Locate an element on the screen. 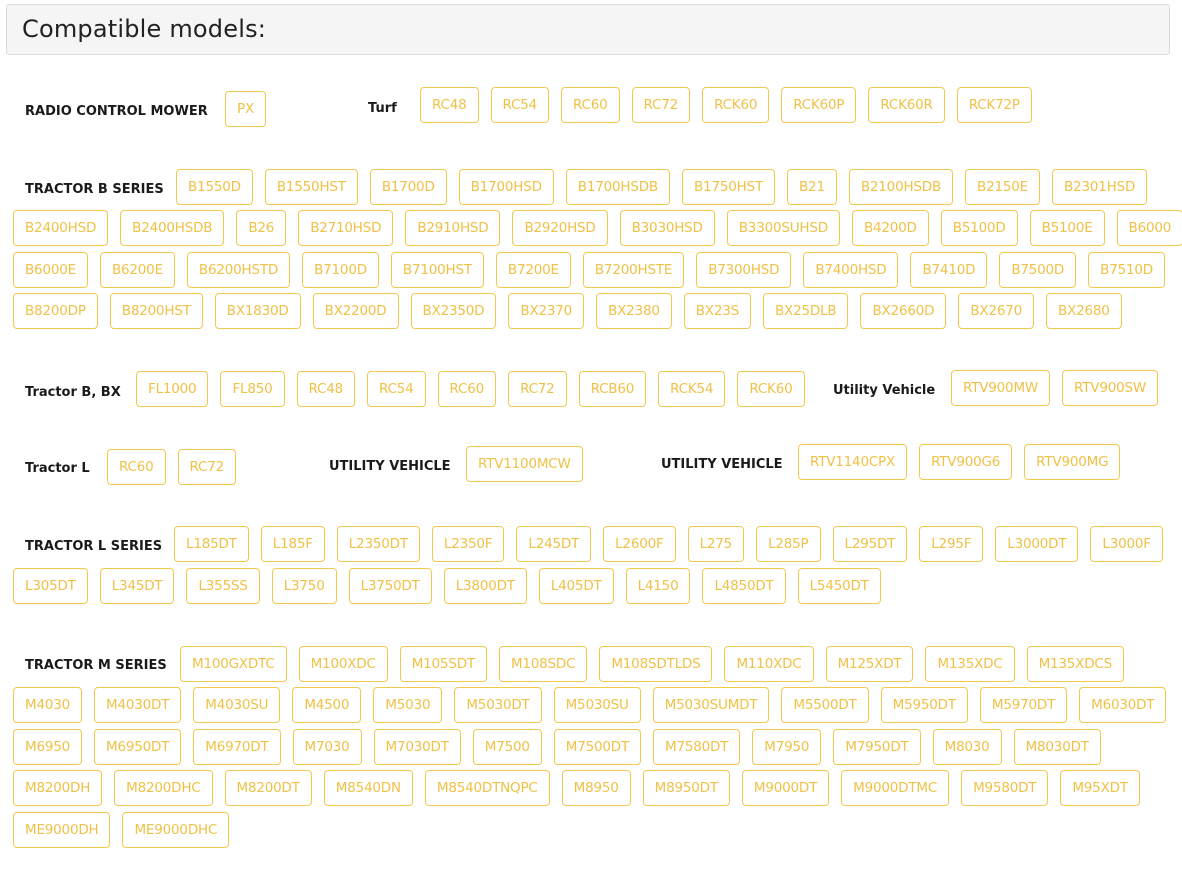 The image size is (1182, 871). model-tag: L405DT is located at coordinates (576, 586).